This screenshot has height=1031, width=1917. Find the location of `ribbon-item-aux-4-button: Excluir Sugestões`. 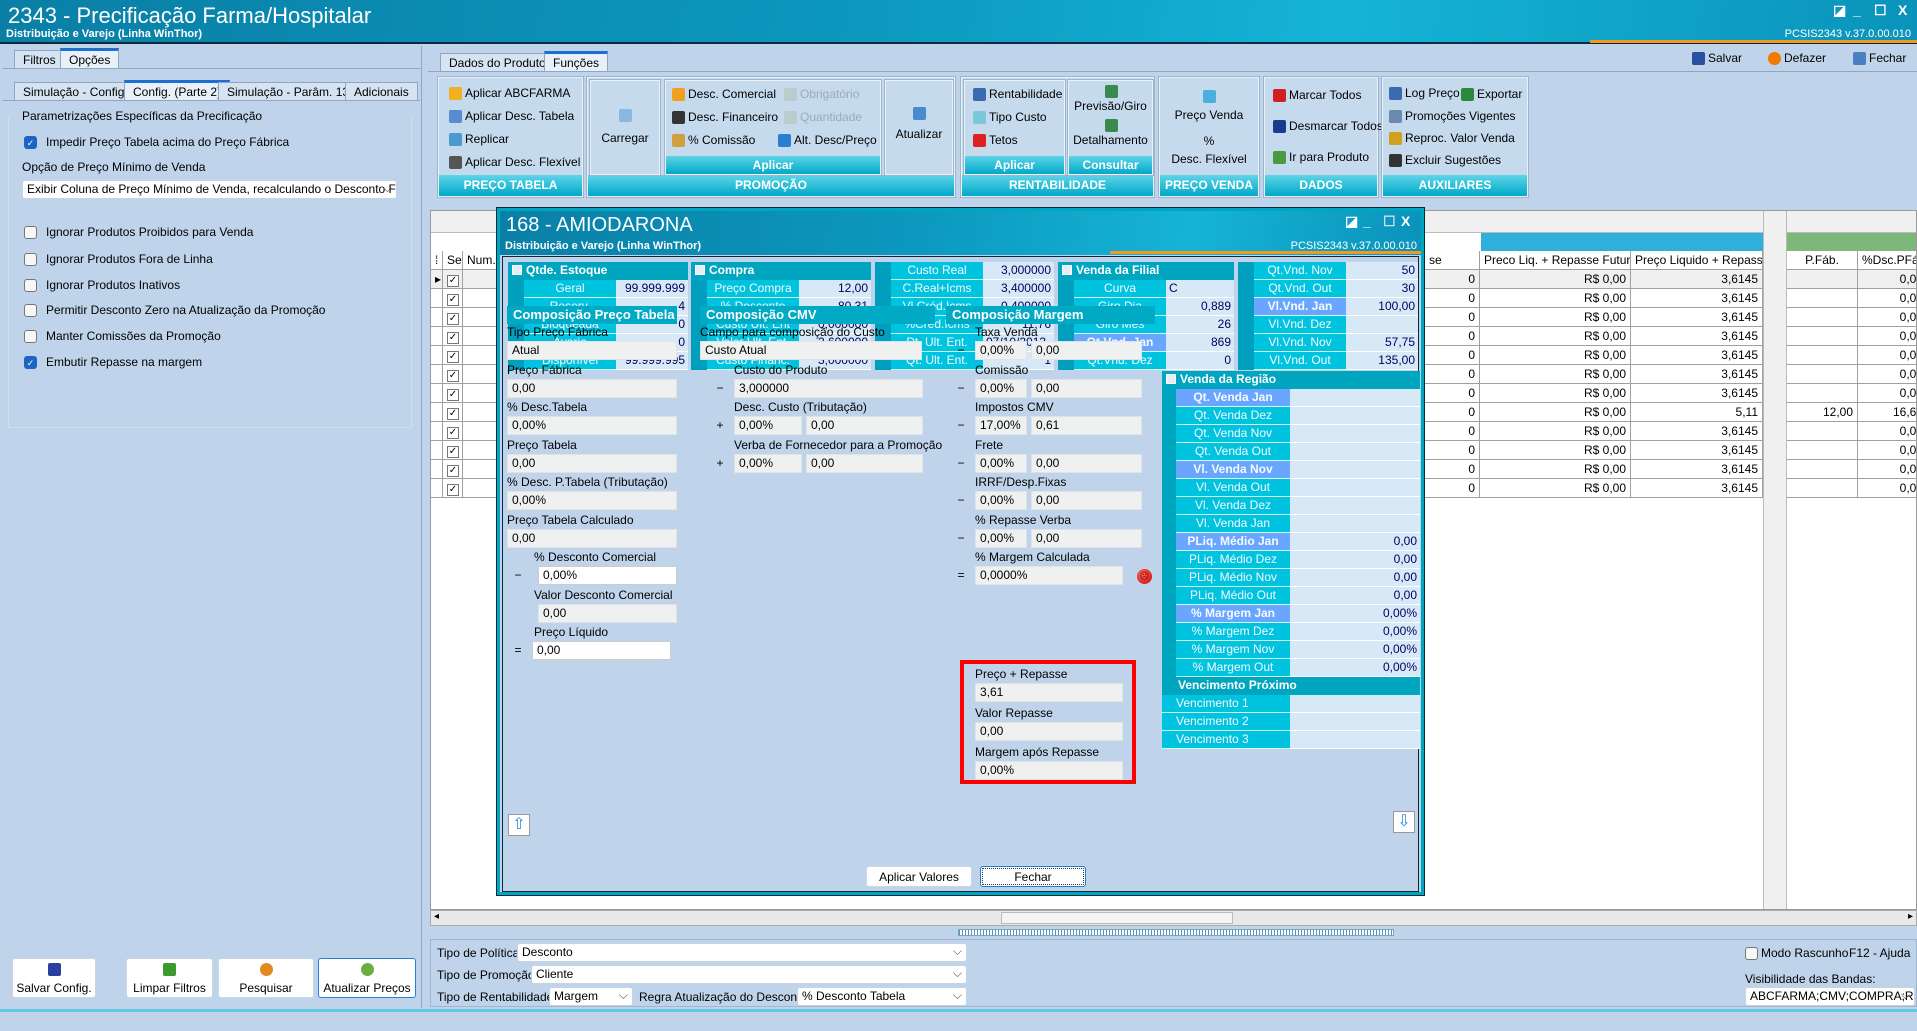

ribbon-item-aux-4-button: Excluir Sugestões is located at coordinates (1445, 160).